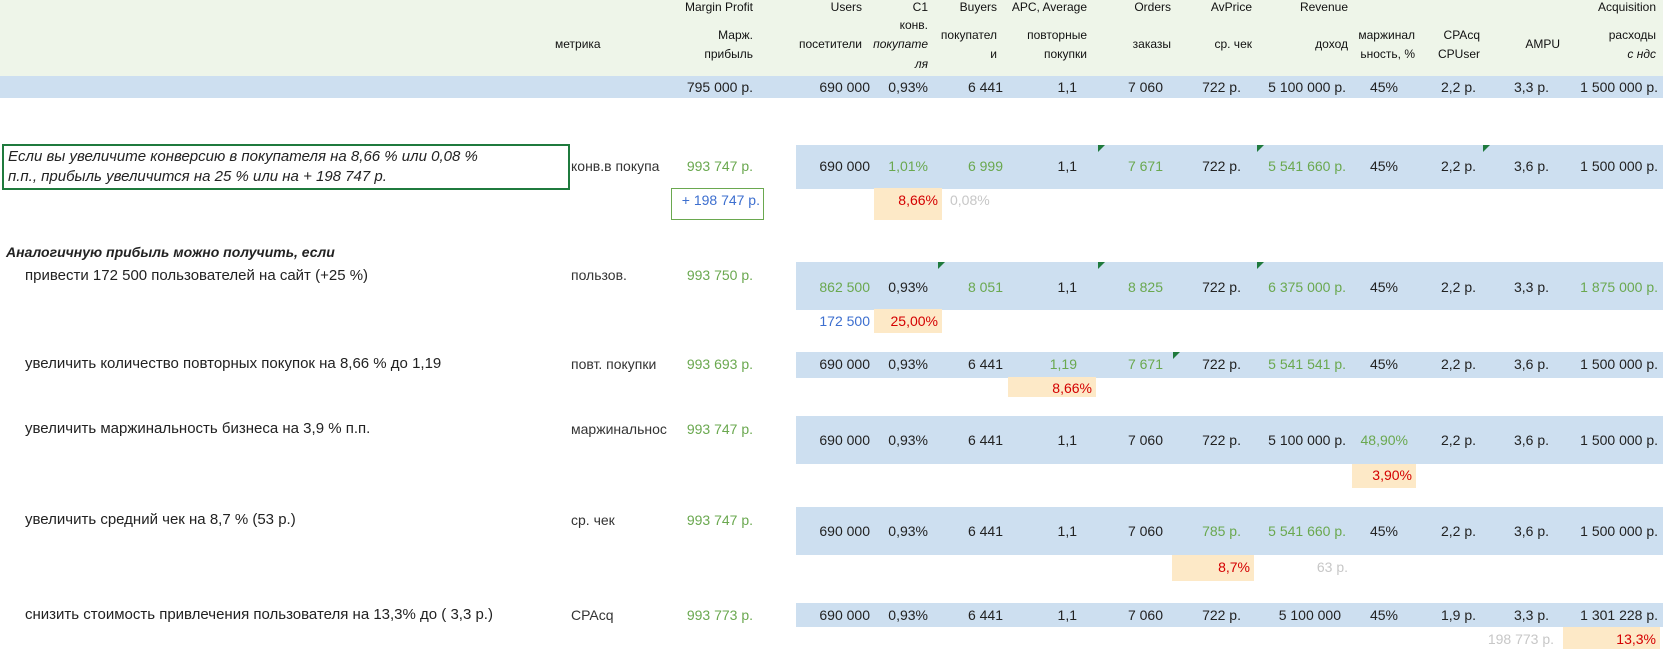 This screenshot has width=1680, height=671. I want to click on scenario2-cpacq: 2,2 р., so click(1458, 287).